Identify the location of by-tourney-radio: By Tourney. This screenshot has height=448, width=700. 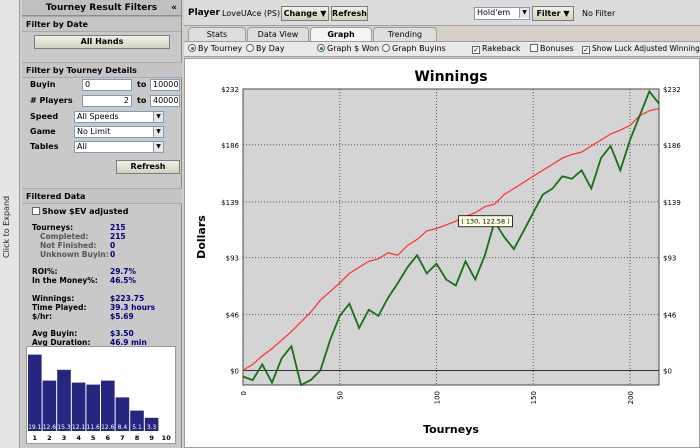
(215, 48).